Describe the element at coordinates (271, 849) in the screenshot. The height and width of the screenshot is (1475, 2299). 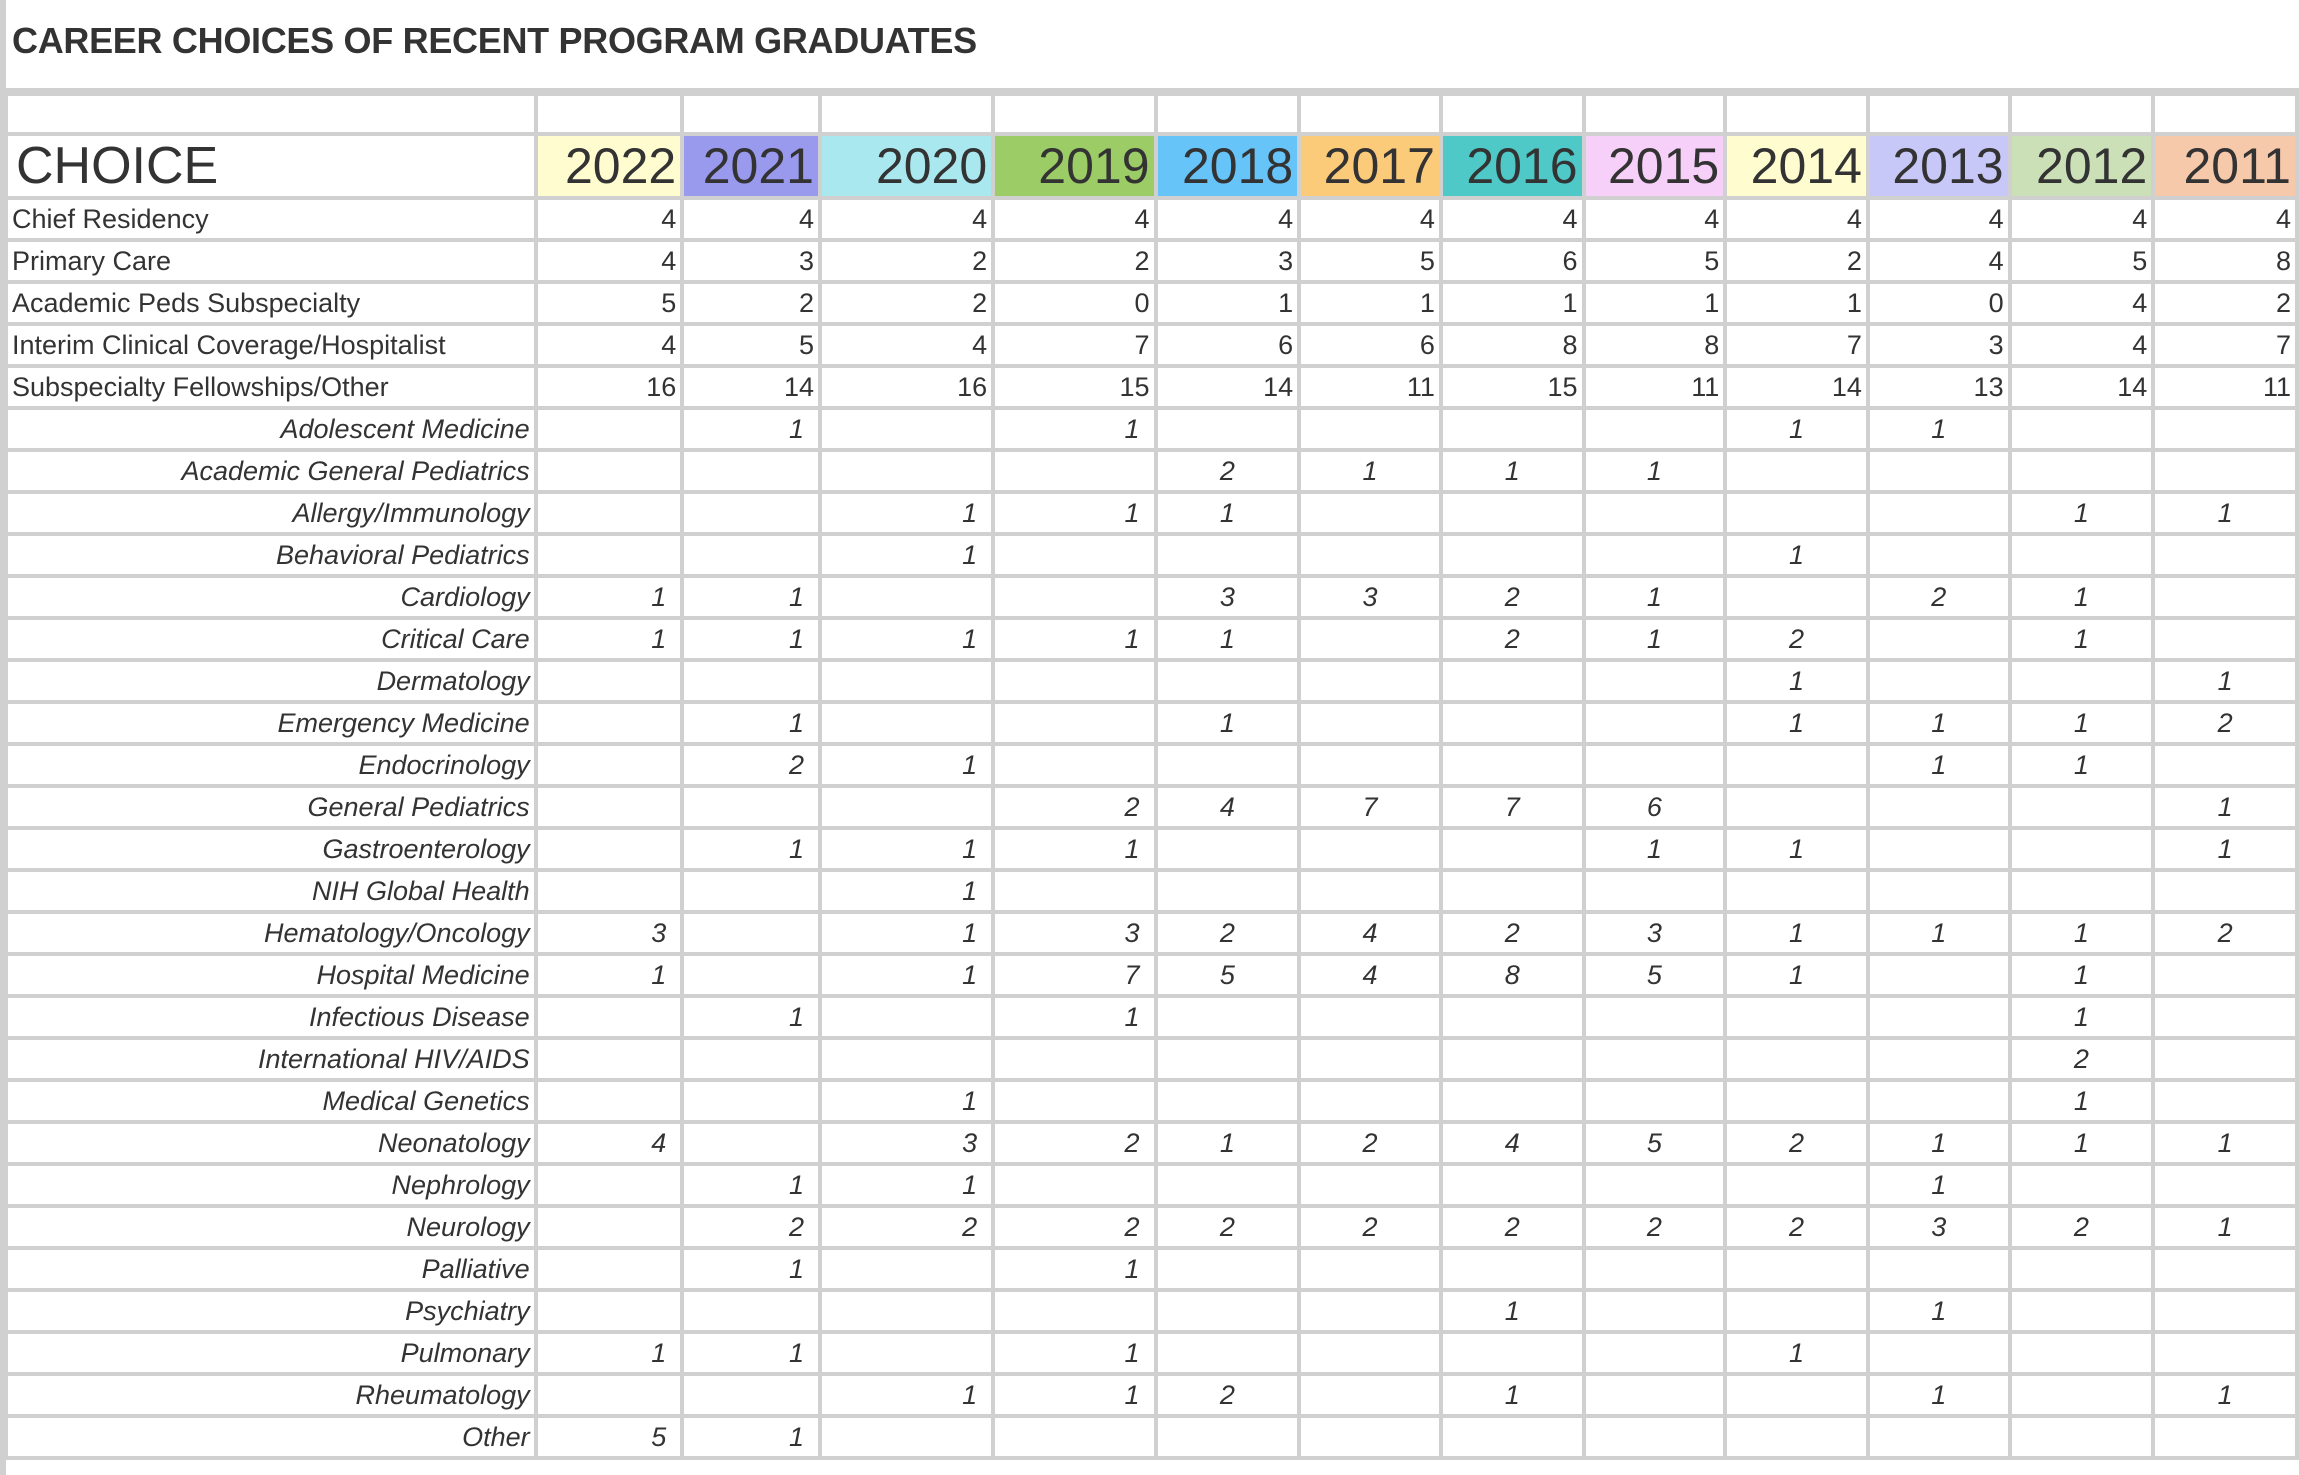
I see `subspecialty-label: Gastroenterology` at that location.